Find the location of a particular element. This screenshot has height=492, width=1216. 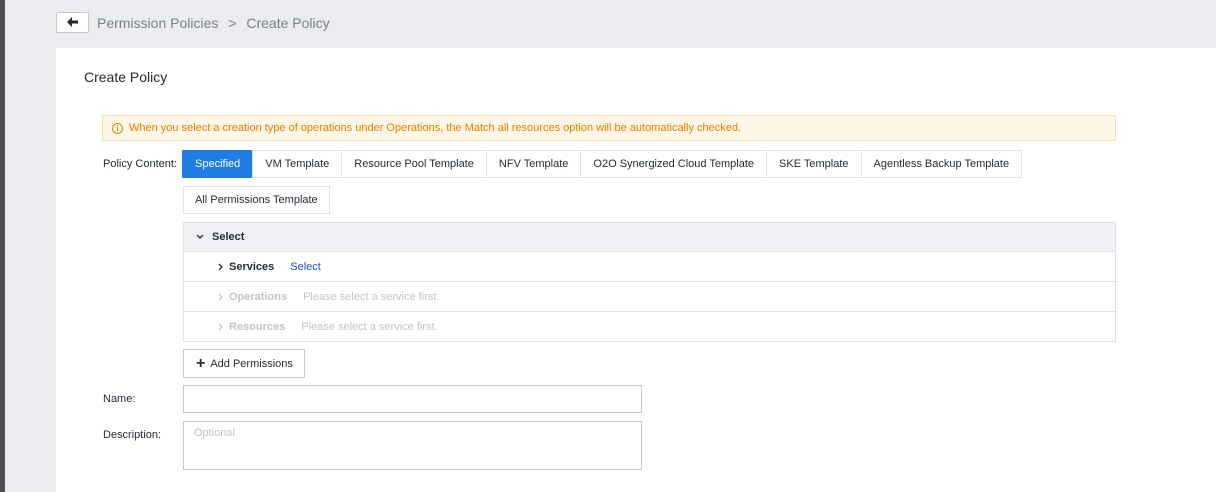

tab-o2o-synergized-cloud-template: O2O Synergized Cloud Template is located at coordinates (674, 164).